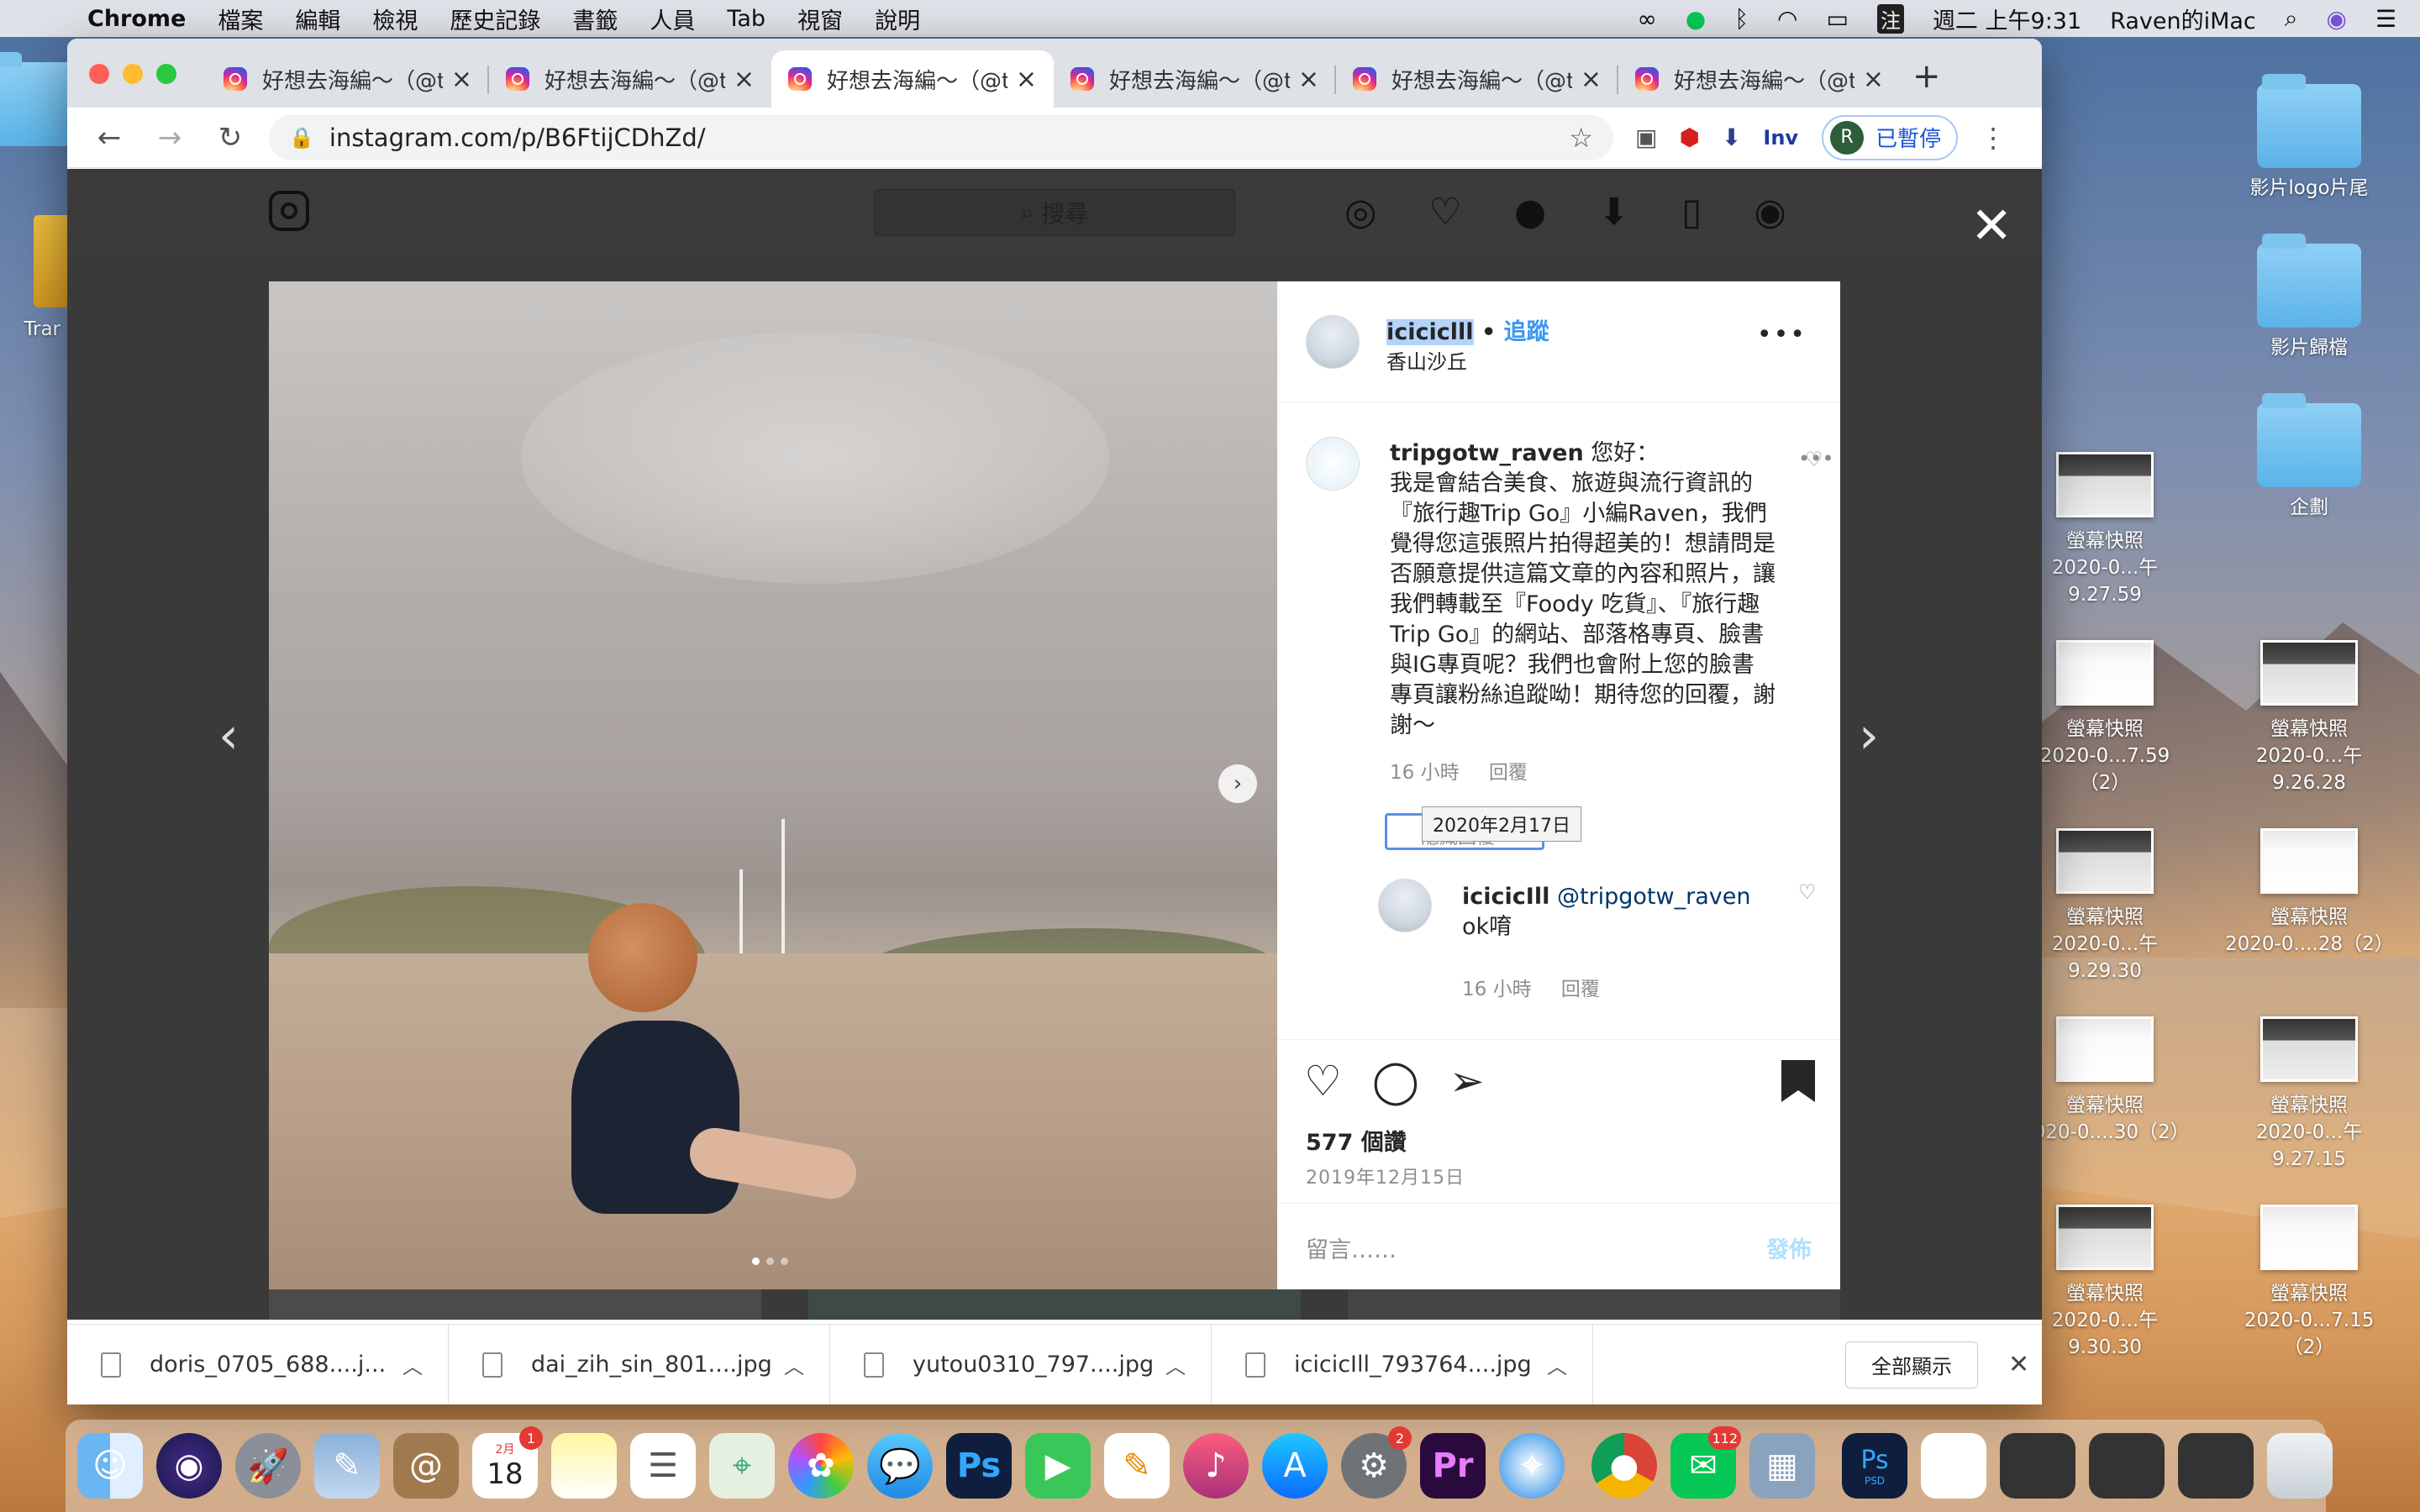 The image size is (2420, 1512). Describe the element at coordinates (2309, 1283) in the screenshot. I see `desktop-screenshot: 螢幕快照 2020-0...7.15（2）` at that location.